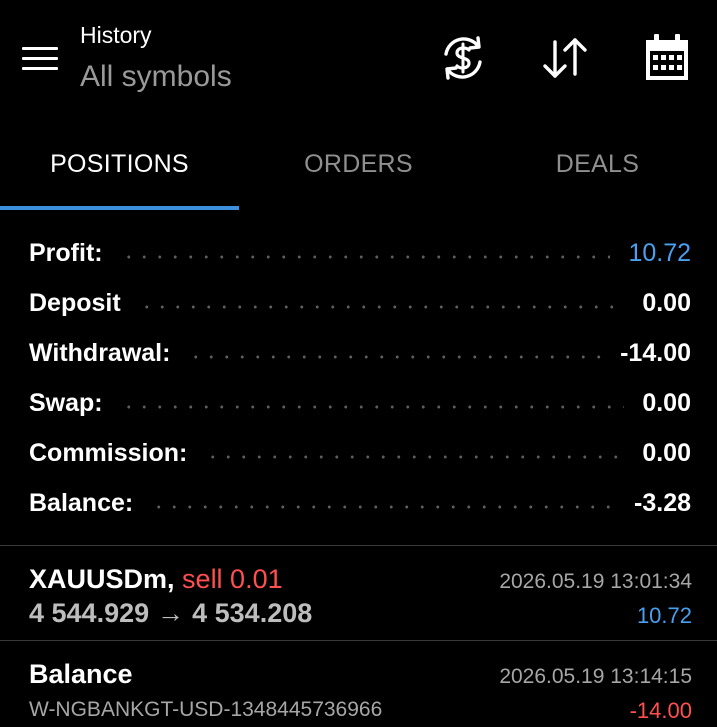  I want to click on tab-positions: POSITIONS, so click(119, 164).